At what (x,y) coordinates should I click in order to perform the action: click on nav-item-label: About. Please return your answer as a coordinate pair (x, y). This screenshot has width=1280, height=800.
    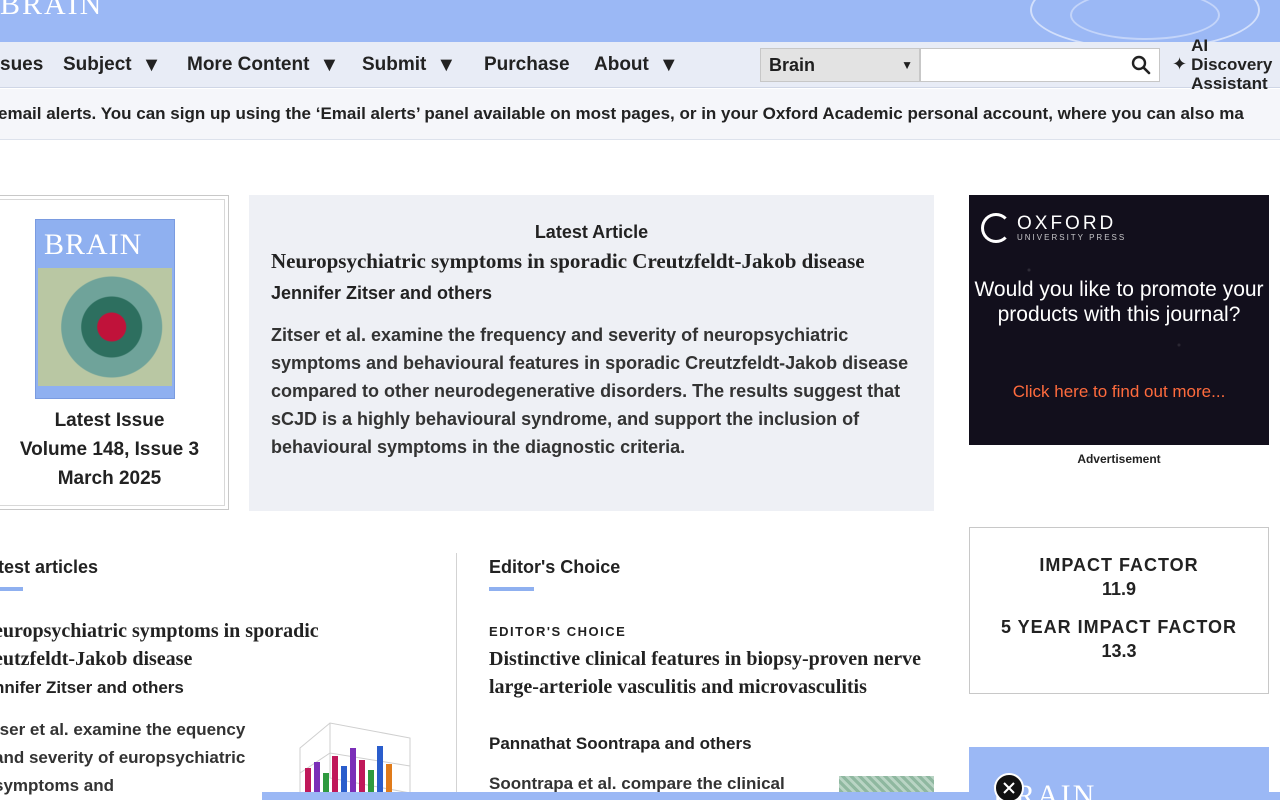
    Looking at the image, I should click on (621, 64).